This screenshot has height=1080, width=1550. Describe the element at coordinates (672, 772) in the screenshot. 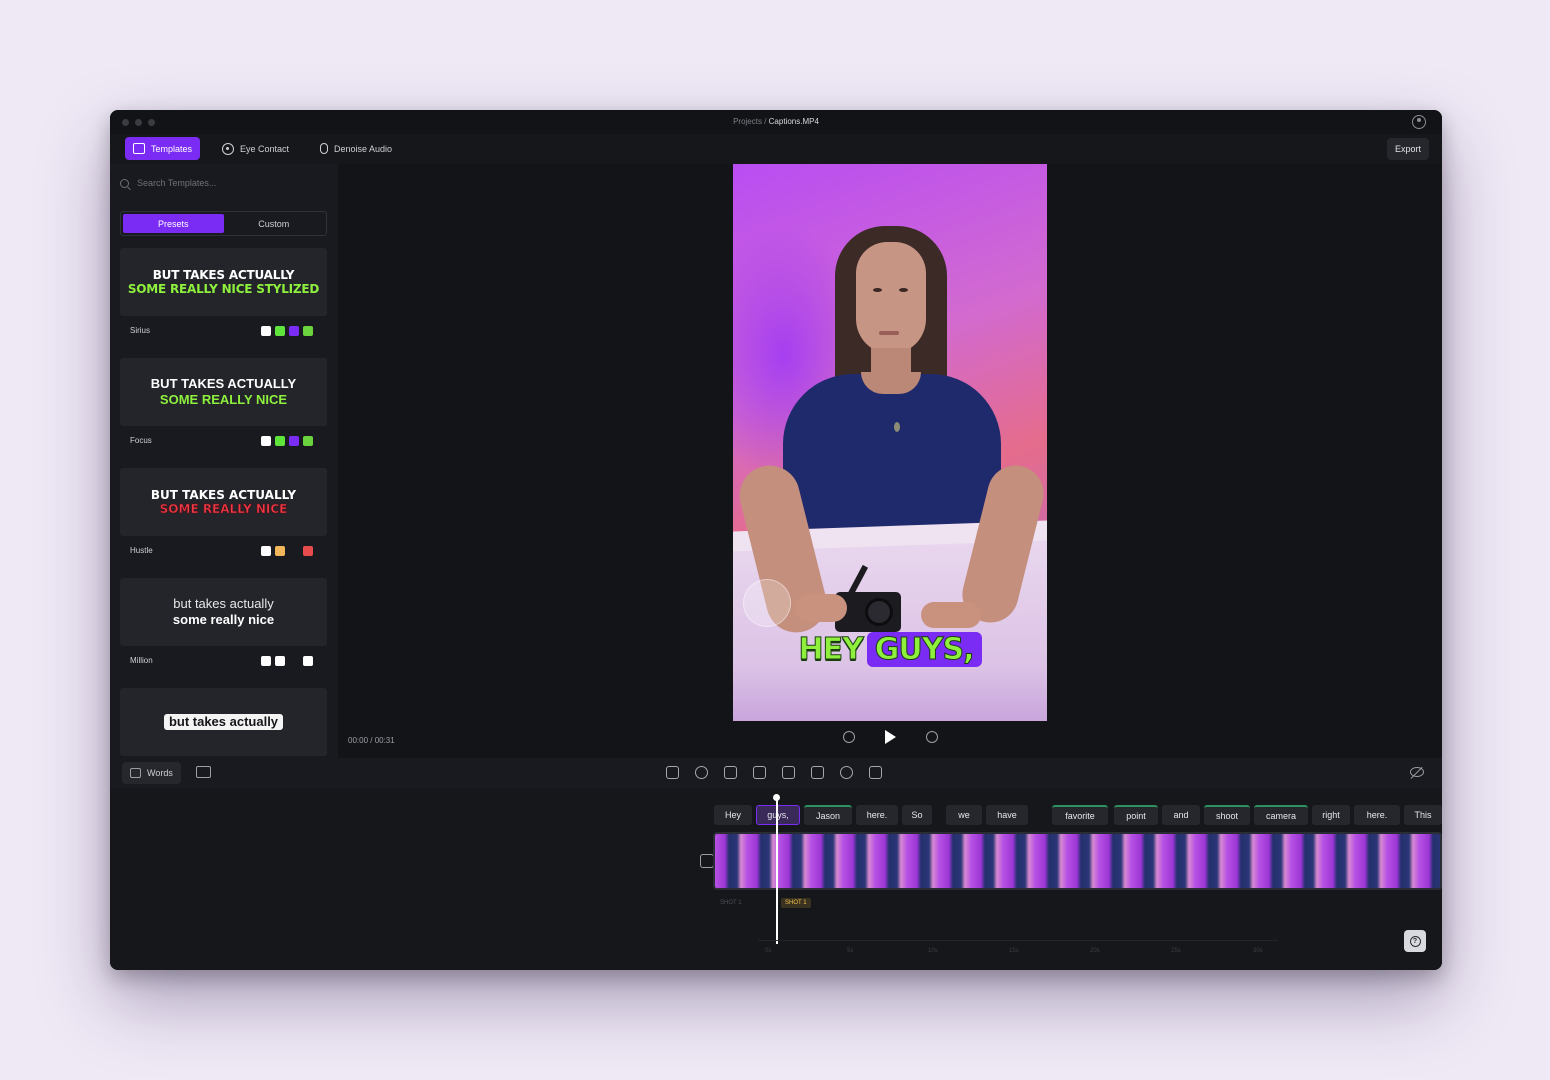

I see `add-media-icon` at that location.